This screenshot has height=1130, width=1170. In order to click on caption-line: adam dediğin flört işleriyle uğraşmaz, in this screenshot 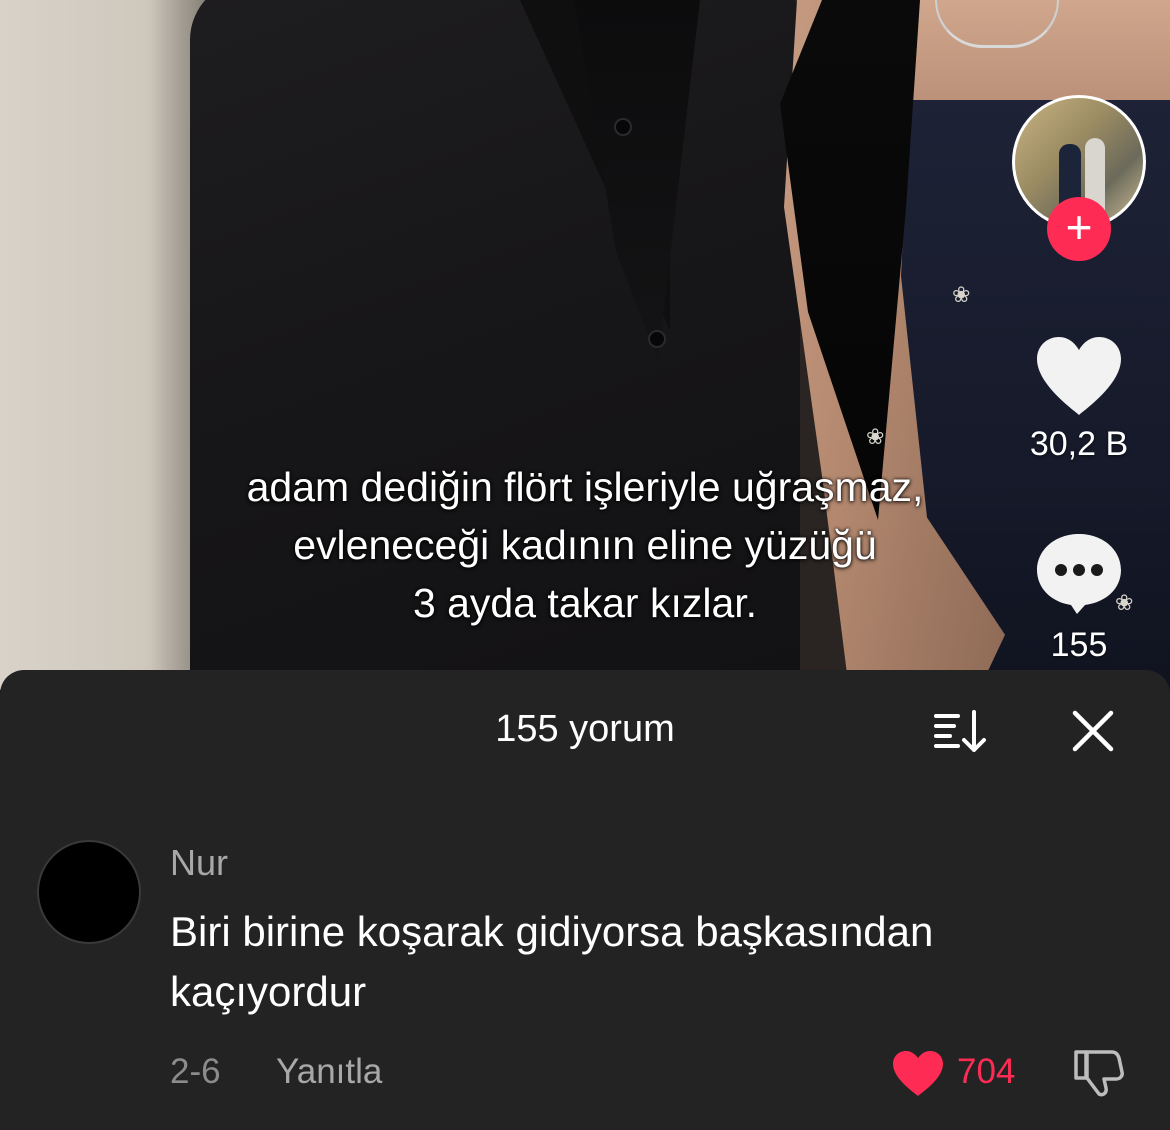, I will do `click(585, 487)`.